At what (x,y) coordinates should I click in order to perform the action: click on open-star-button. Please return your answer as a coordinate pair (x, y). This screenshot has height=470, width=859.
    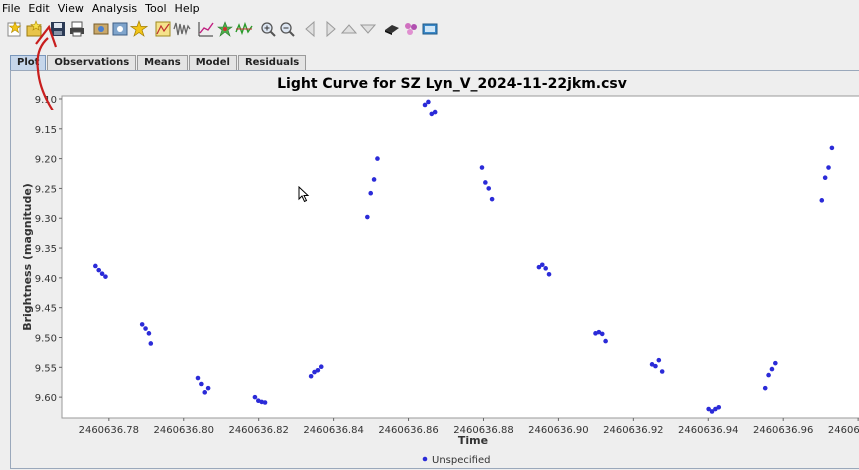
    Looking at the image, I should click on (34, 29).